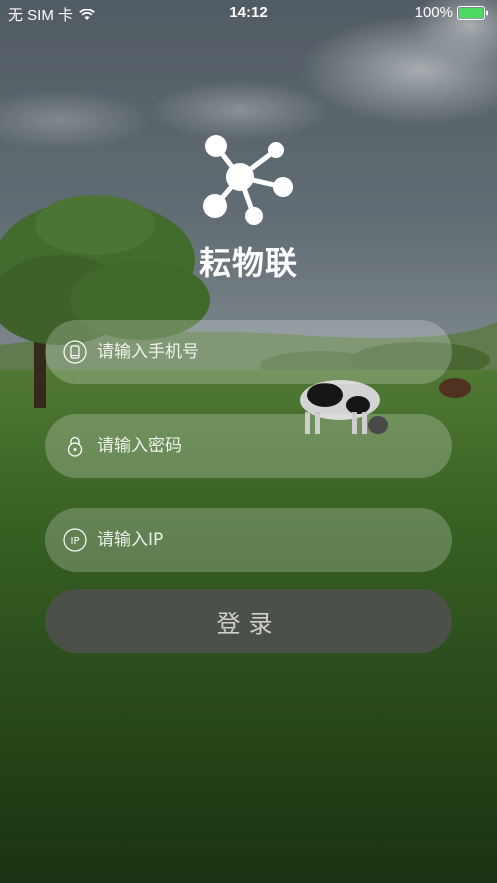 This screenshot has height=883, width=497. I want to click on lock-icon, so click(75, 446).